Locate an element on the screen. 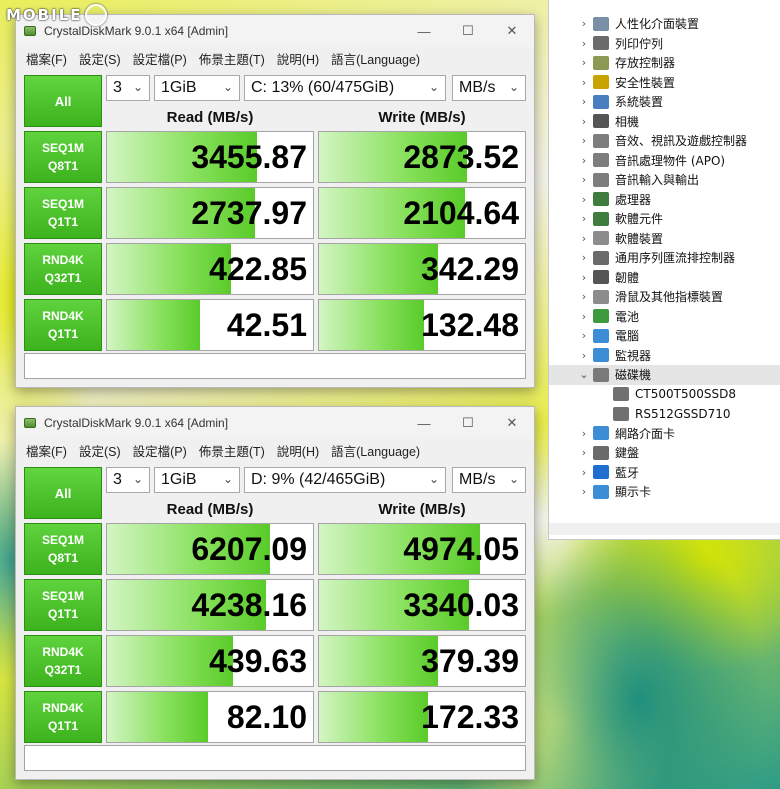 This screenshot has height=789, width=780. device-category: › 安全性裝置 is located at coordinates (664, 83).